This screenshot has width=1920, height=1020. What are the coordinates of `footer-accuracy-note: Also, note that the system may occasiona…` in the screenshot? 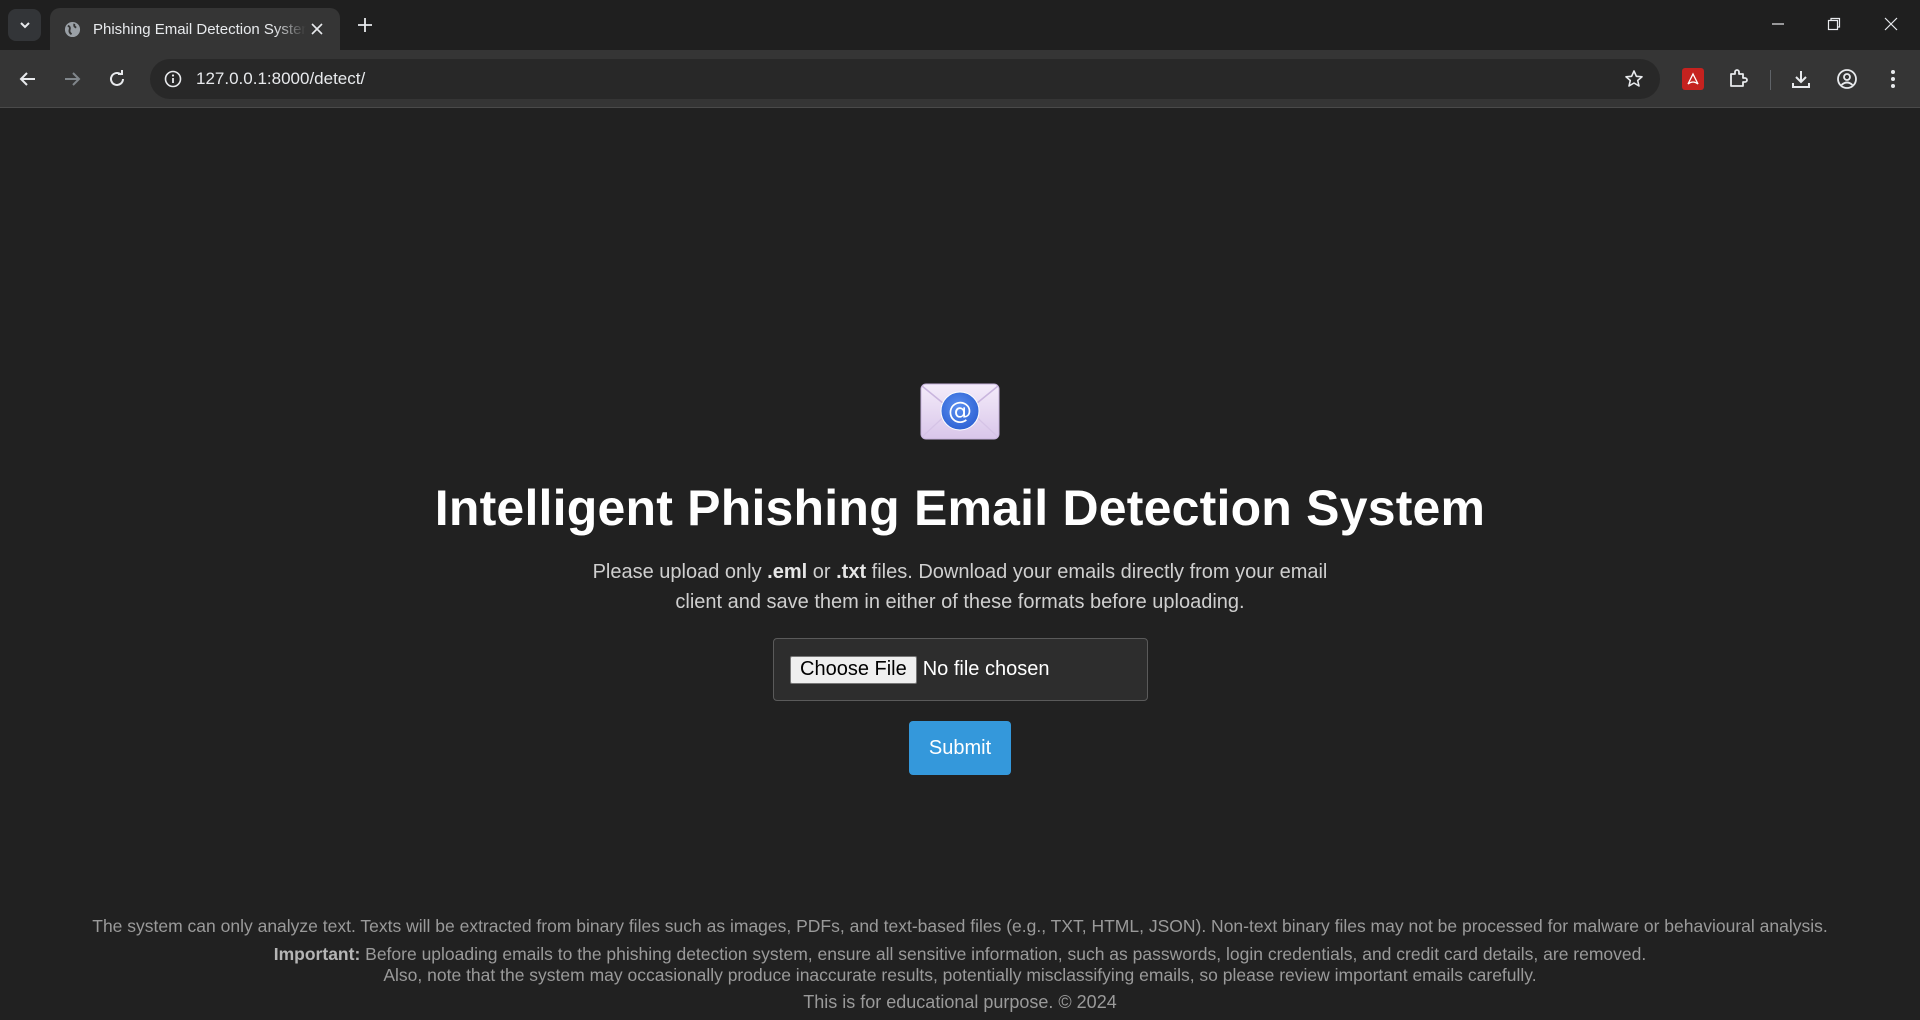 It's located at (960, 975).